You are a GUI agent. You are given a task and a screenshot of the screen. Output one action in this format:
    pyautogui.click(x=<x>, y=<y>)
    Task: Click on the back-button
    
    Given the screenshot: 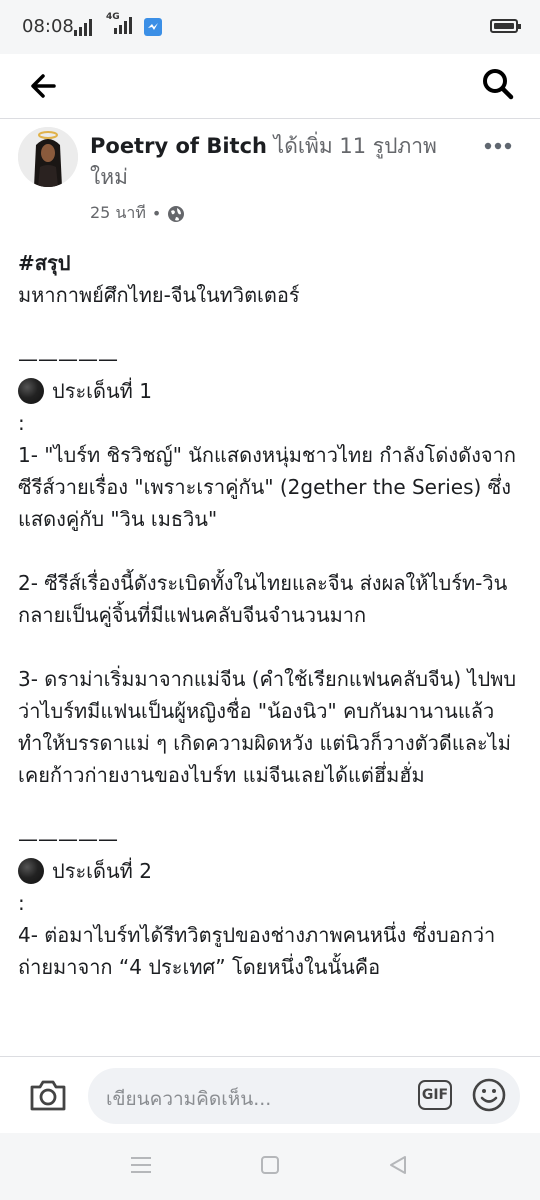 What is the action you would take?
    pyautogui.click(x=44, y=86)
    